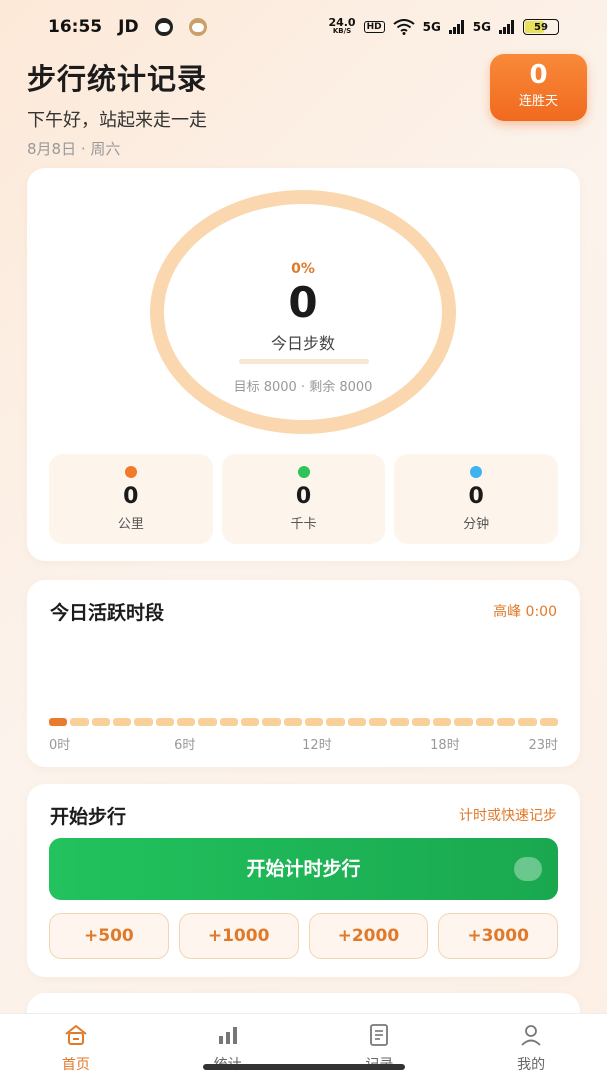  I want to click on tab-home: 首页, so click(76, 1047).